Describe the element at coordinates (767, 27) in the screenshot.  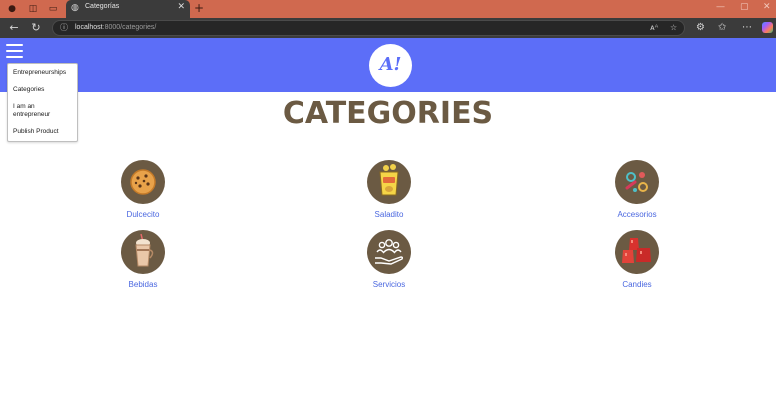
I see `copilot-icon` at that location.